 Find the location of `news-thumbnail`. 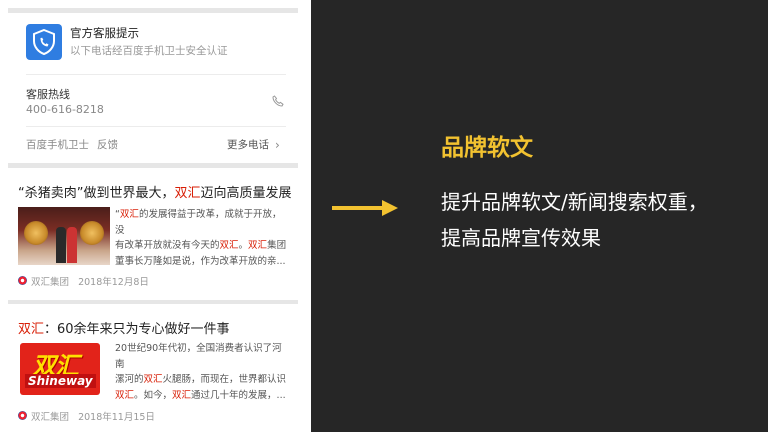

news-thumbnail is located at coordinates (64, 236).